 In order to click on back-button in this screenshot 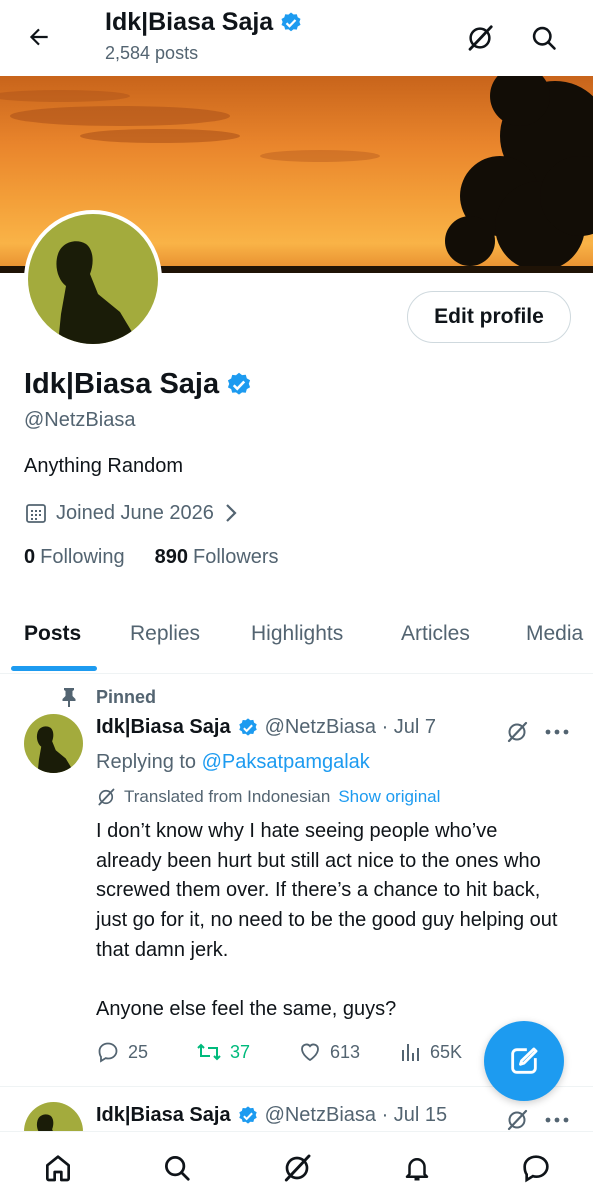, I will do `click(39, 37)`.